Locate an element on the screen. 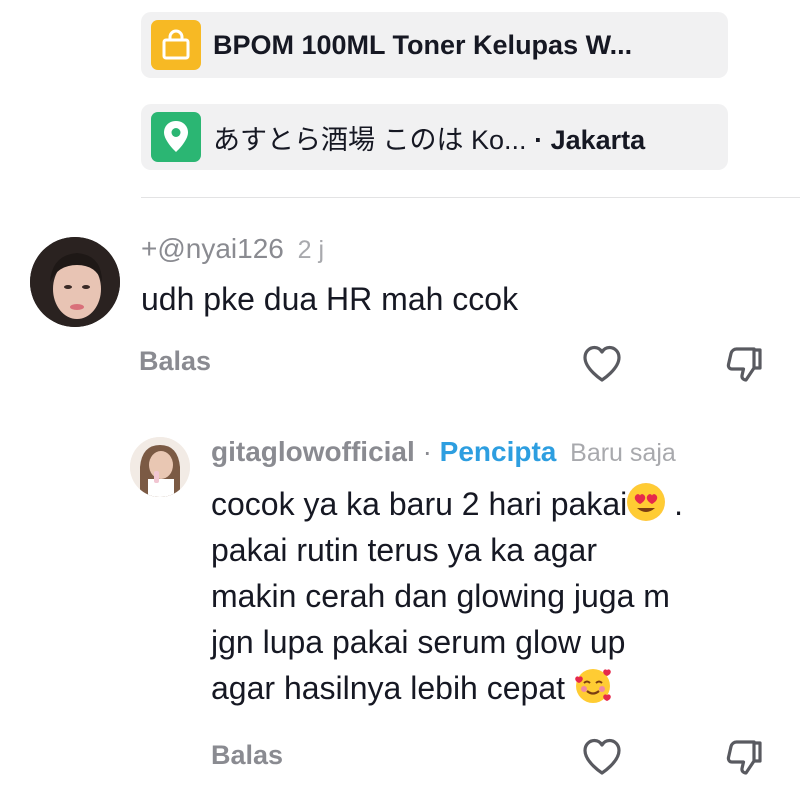 Image resolution: width=800 pixels, height=800 pixels. location-chip: あすとら酒場 このは Ko... · Jakarta is located at coordinates (434, 137).